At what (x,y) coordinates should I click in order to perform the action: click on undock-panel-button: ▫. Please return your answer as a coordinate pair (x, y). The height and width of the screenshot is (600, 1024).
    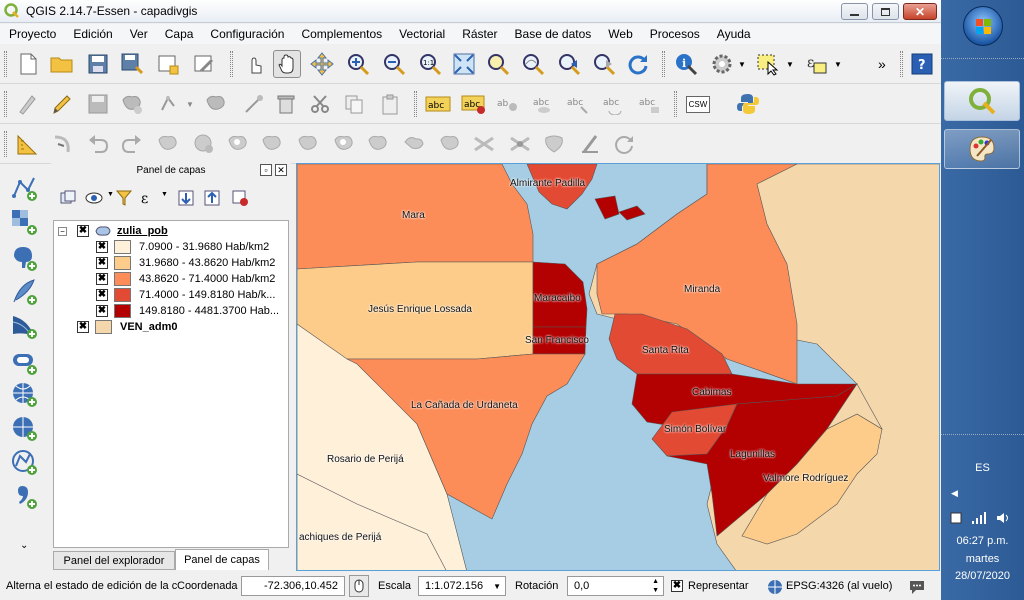
    Looking at the image, I should click on (266, 170).